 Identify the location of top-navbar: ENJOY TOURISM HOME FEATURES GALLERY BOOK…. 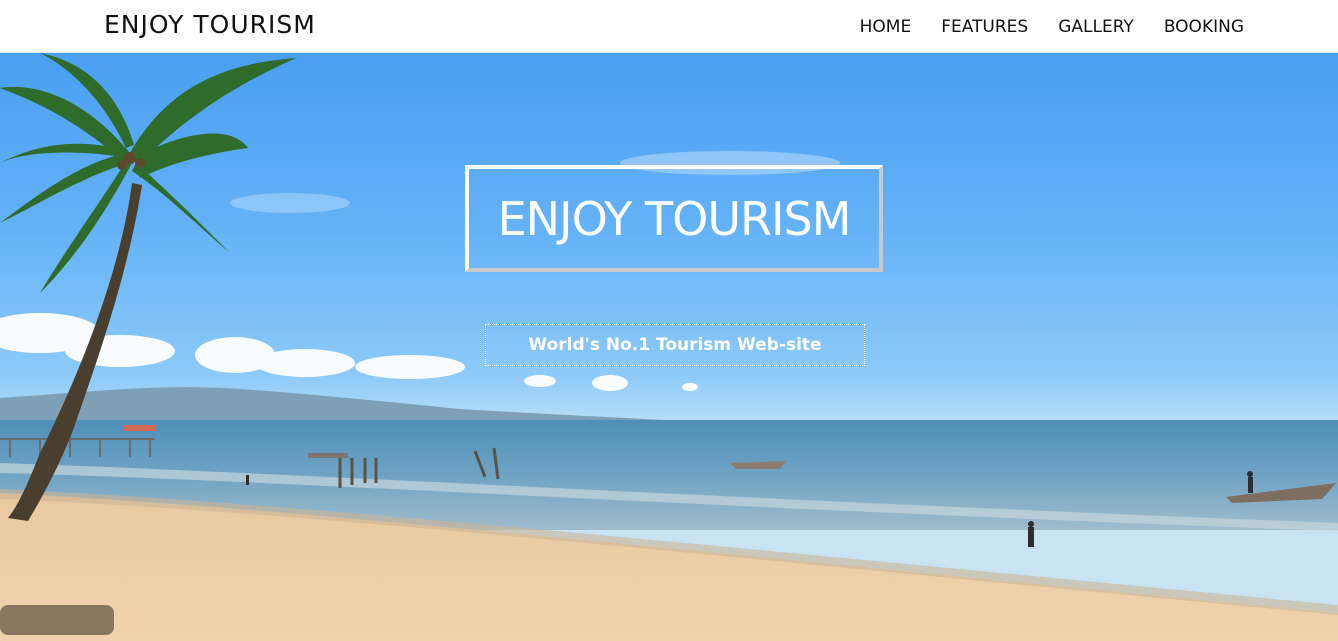
(669, 26).